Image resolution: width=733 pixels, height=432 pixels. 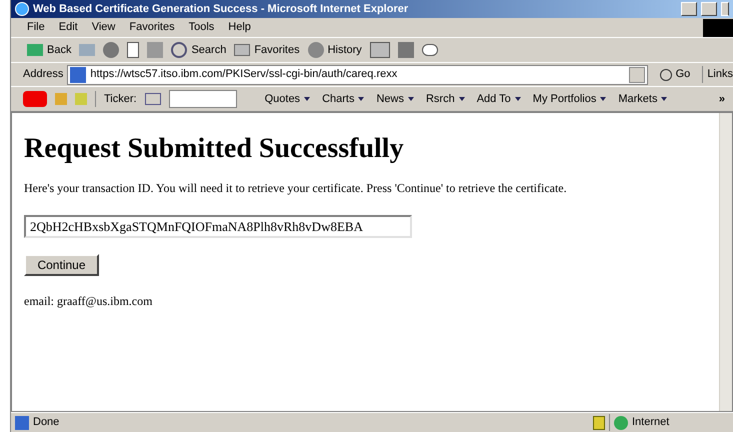 I want to click on maximize-icon, so click(x=709, y=9).